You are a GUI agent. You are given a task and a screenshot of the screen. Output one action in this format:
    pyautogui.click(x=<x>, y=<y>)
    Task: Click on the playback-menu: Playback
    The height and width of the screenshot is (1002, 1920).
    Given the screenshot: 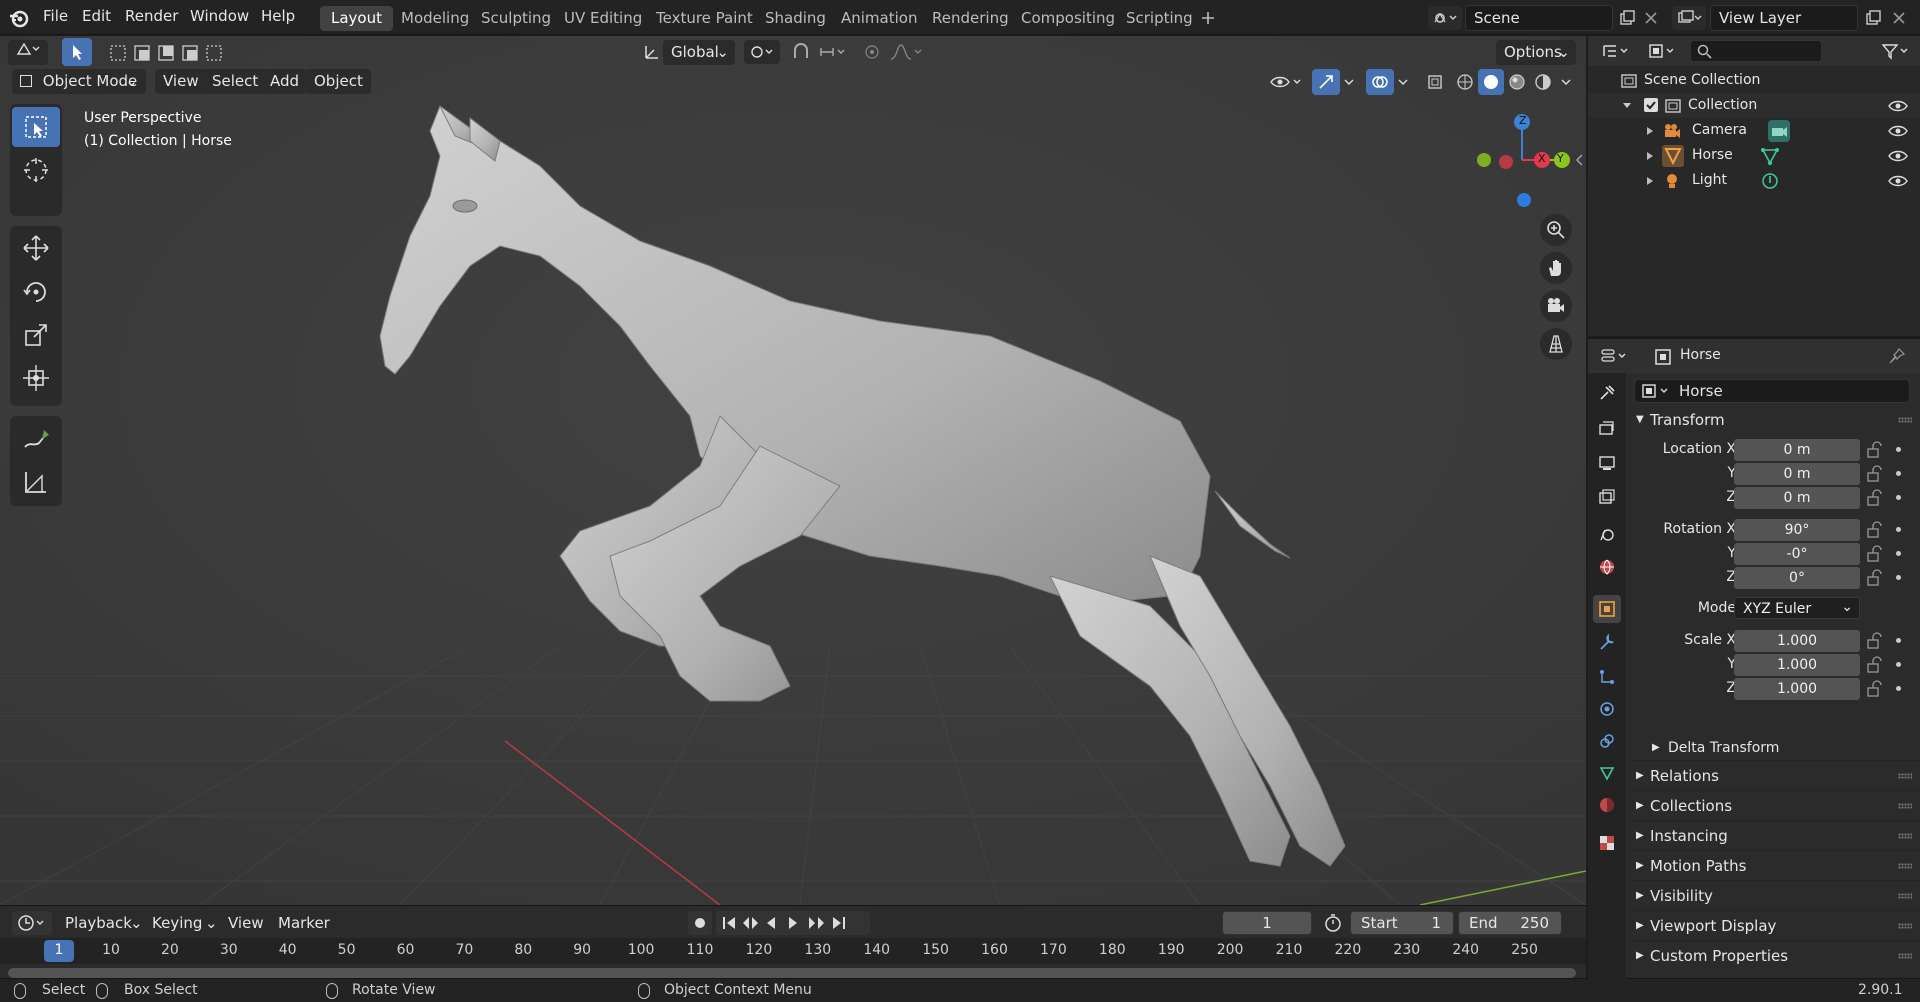 What is the action you would take?
    pyautogui.click(x=98, y=923)
    